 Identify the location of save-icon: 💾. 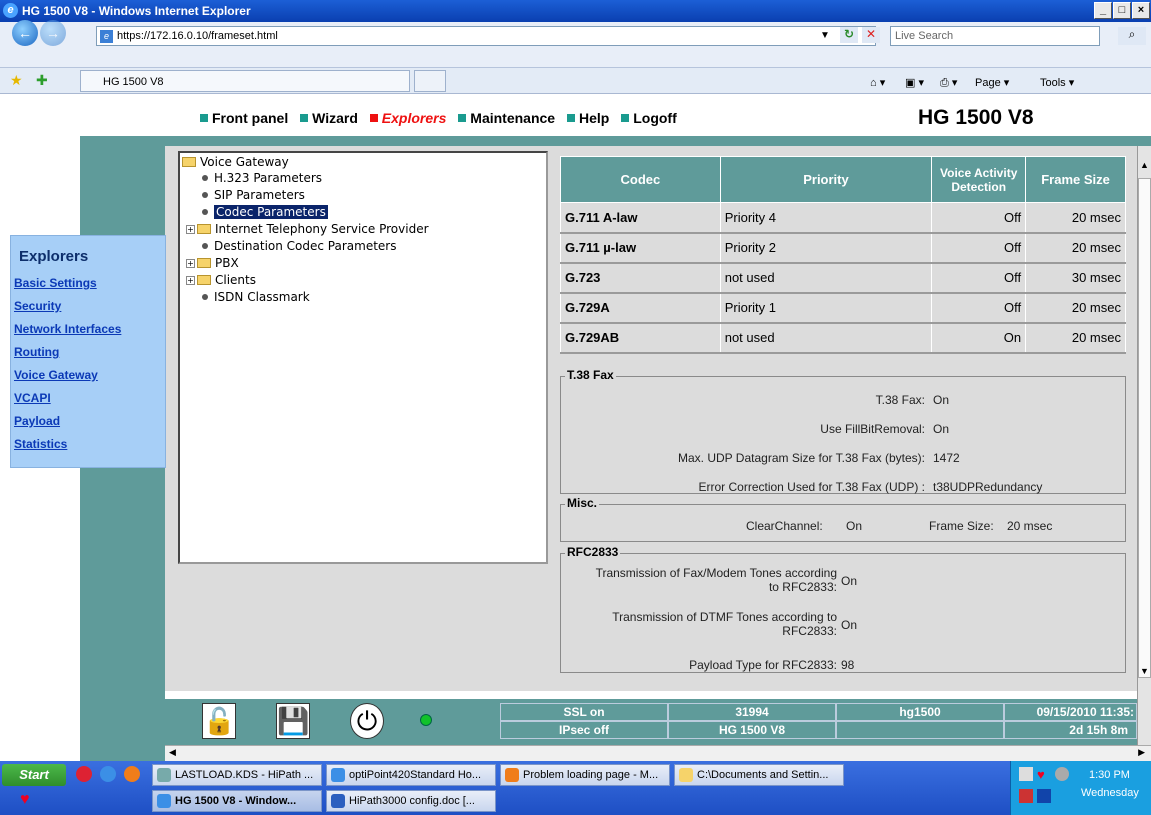
(293, 721).